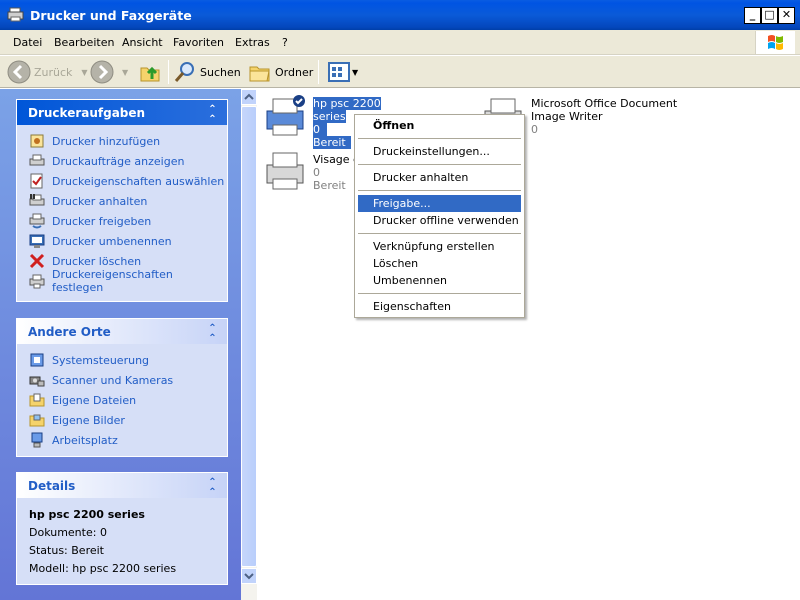 This screenshot has height=600, width=800. I want to click on task-label: Drucker löschen, so click(97, 261).